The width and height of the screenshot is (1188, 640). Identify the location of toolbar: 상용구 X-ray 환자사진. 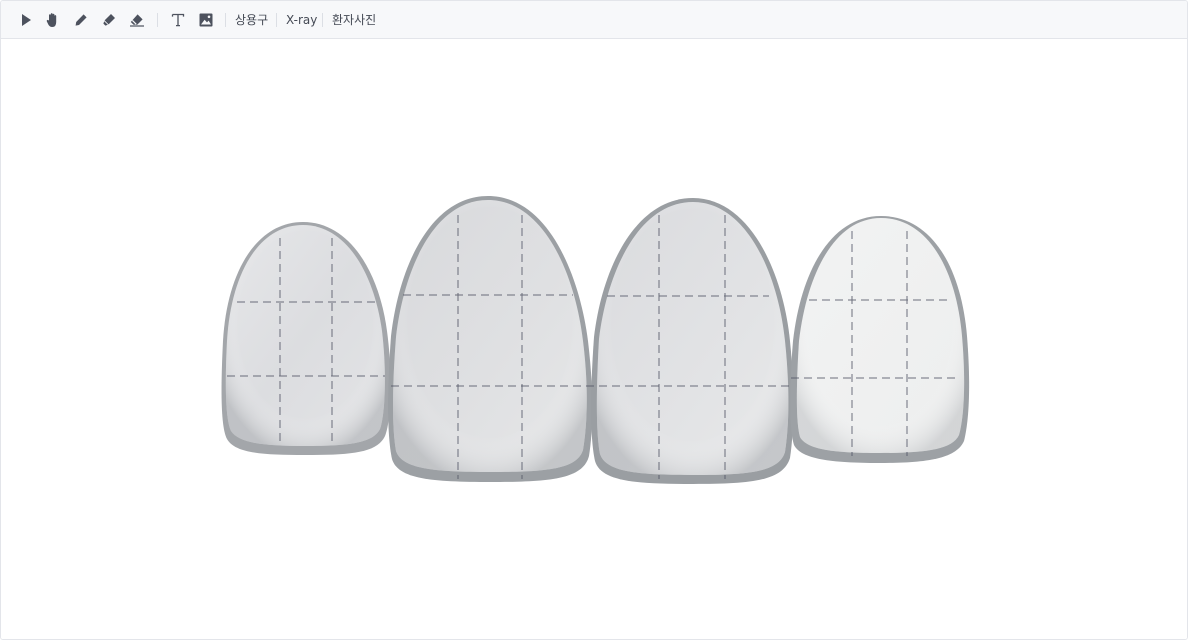
(594, 20).